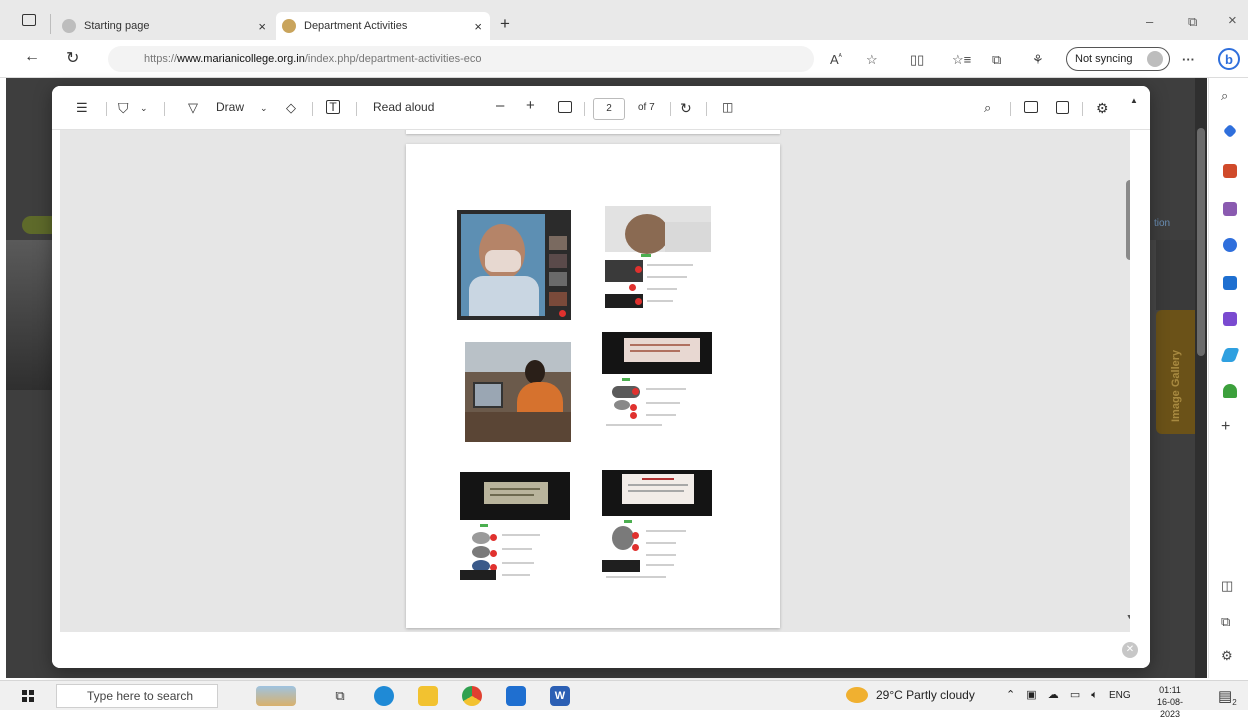  What do you see at coordinates (727, 107) in the screenshot?
I see `page-view-icon: ◫` at bounding box center [727, 107].